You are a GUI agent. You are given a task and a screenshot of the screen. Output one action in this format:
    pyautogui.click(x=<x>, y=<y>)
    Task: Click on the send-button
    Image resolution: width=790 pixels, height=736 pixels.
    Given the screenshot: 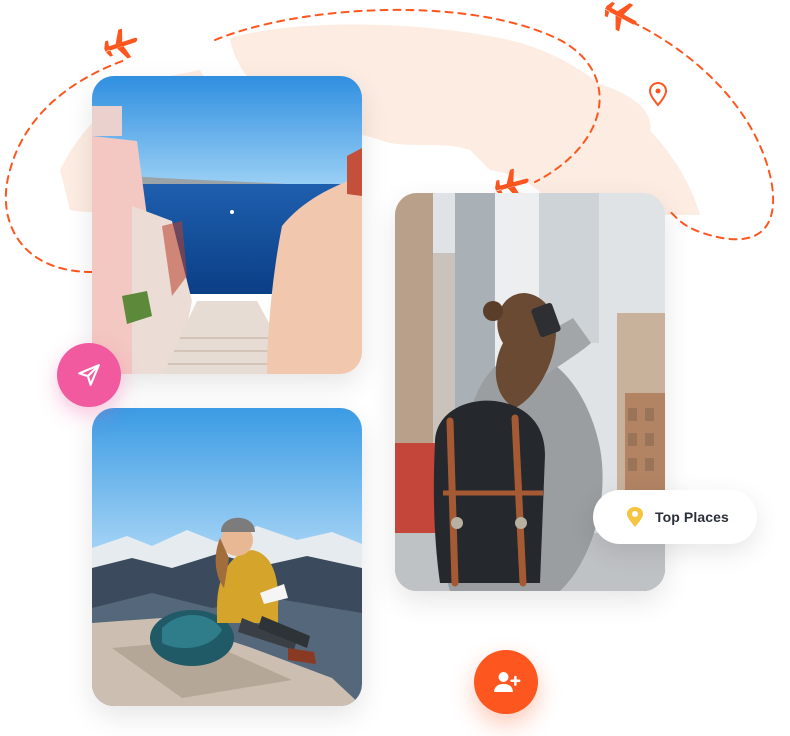 What is the action you would take?
    pyautogui.click(x=89, y=375)
    